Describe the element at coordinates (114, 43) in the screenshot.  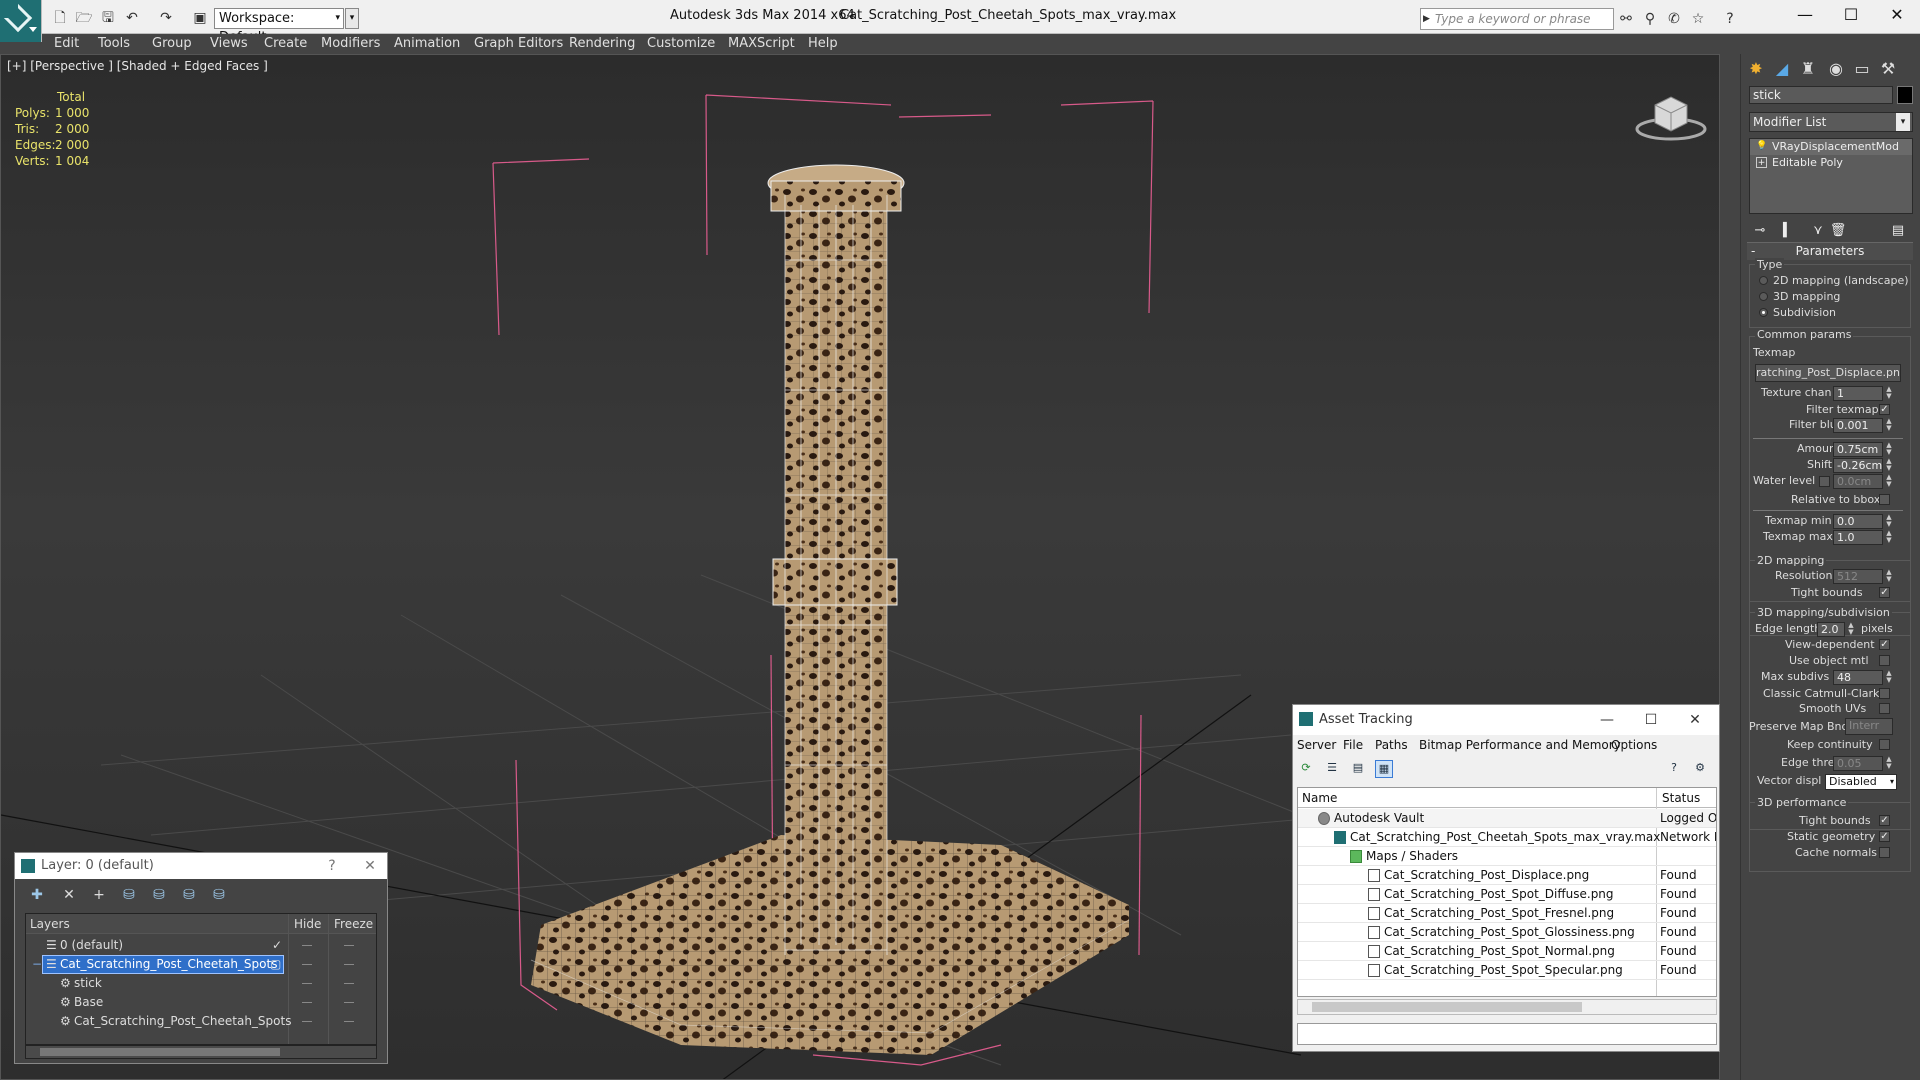
I see `menu-tools: Tools` at that location.